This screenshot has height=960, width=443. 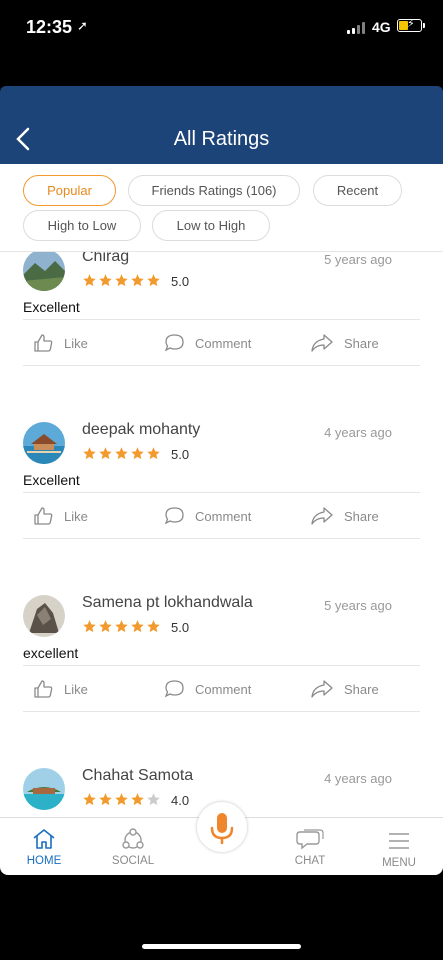 What do you see at coordinates (69, 190) in the screenshot?
I see `filter-popular: Popular` at bounding box center [69, 190].